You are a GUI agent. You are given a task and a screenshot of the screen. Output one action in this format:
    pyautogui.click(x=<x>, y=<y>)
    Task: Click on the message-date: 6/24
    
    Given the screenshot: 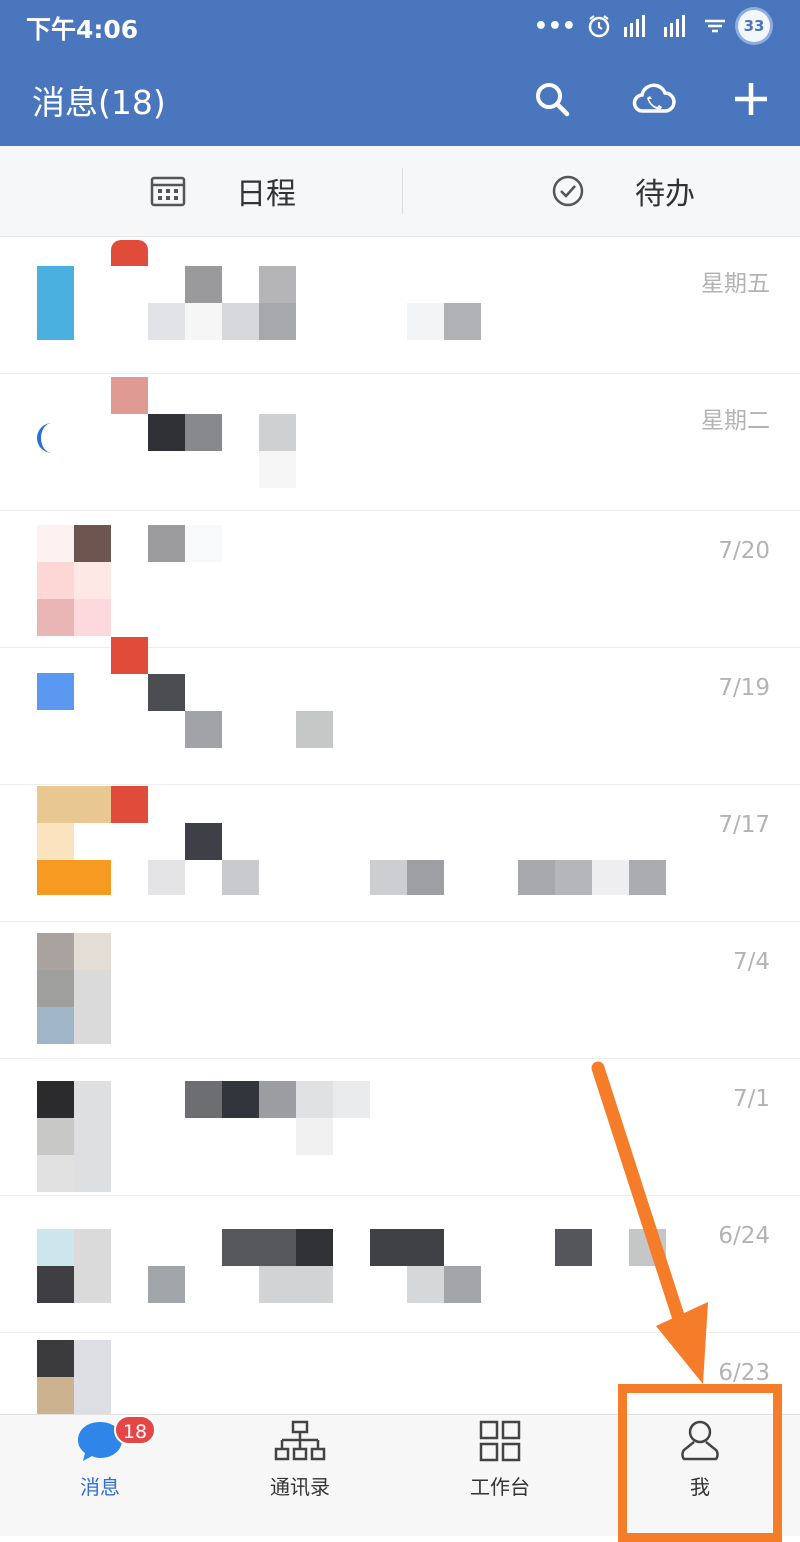 What is the action you would take?
    pyautogui.click(x=744, y=1236)
    